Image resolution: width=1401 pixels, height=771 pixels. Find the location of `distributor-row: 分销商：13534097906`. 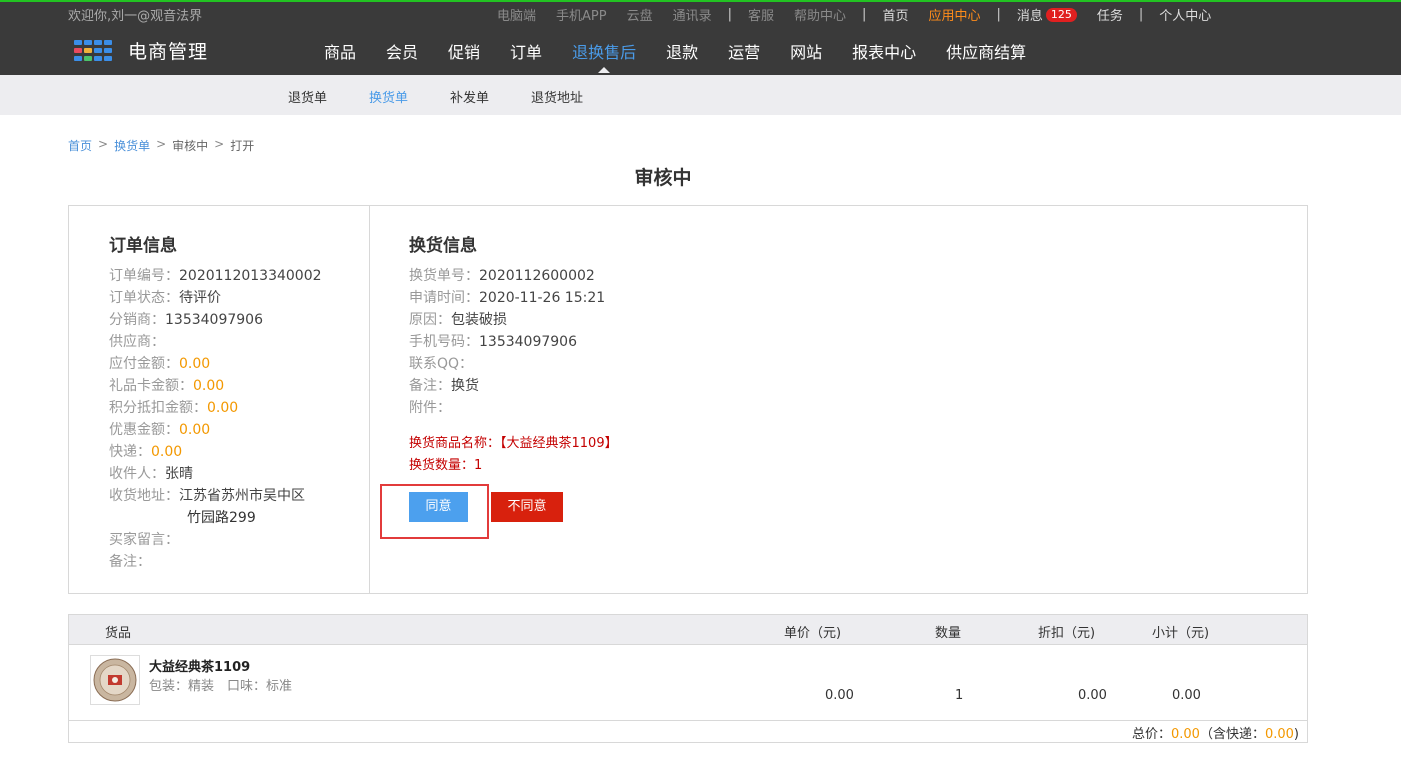

distributor-row: 分销商：13534097906 is located at coordinates (186, 320).